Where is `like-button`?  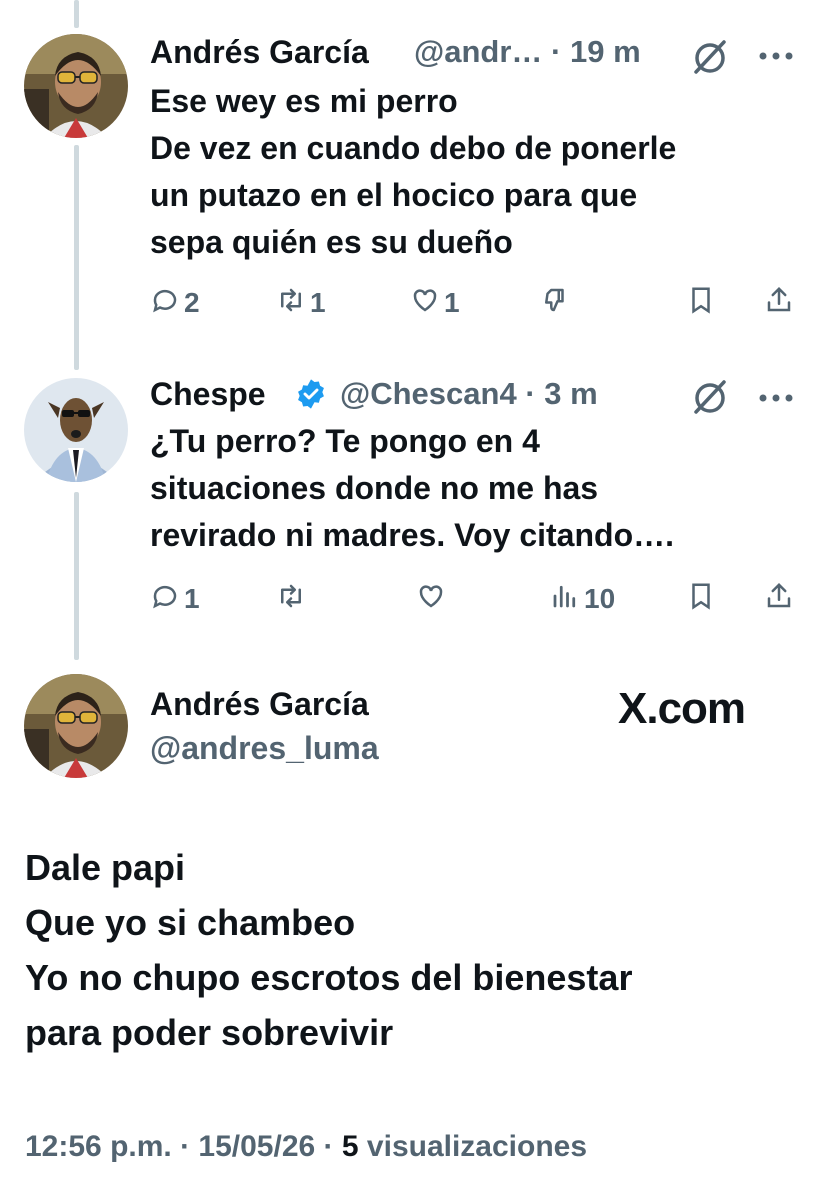 like-button is located at coordinates (431, 598).